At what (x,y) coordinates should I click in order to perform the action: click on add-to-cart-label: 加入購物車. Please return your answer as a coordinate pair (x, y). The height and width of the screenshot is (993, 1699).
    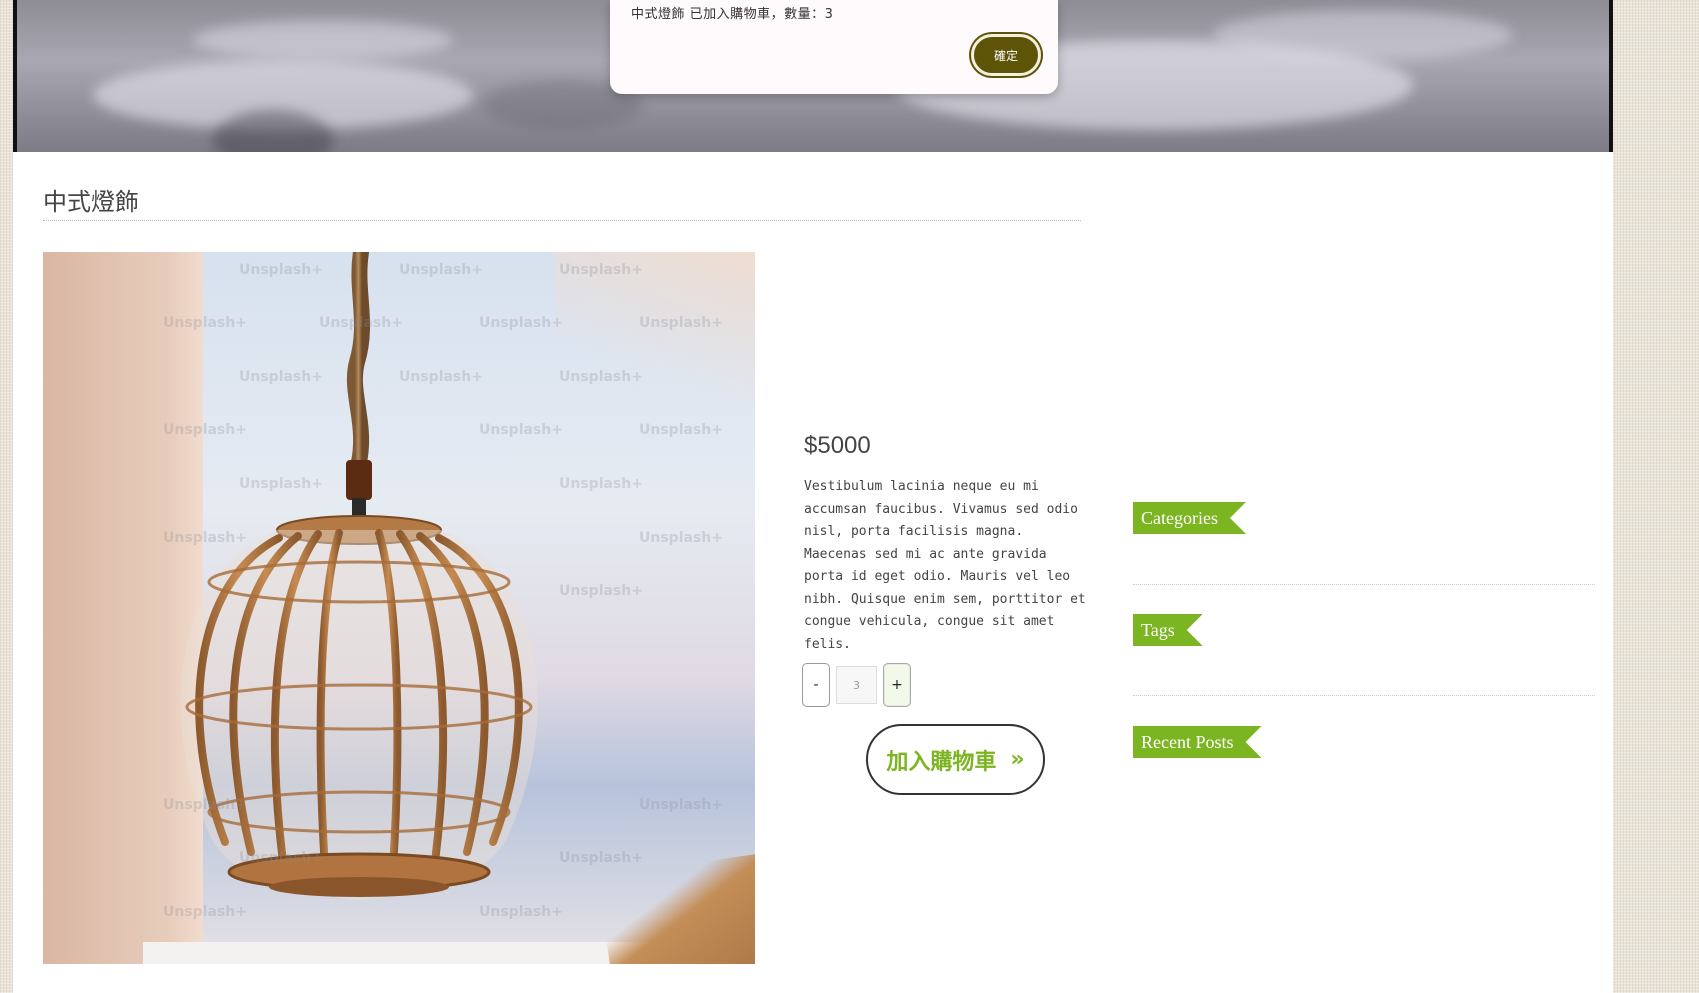
    Looking at the image, I should click on (941, 762).